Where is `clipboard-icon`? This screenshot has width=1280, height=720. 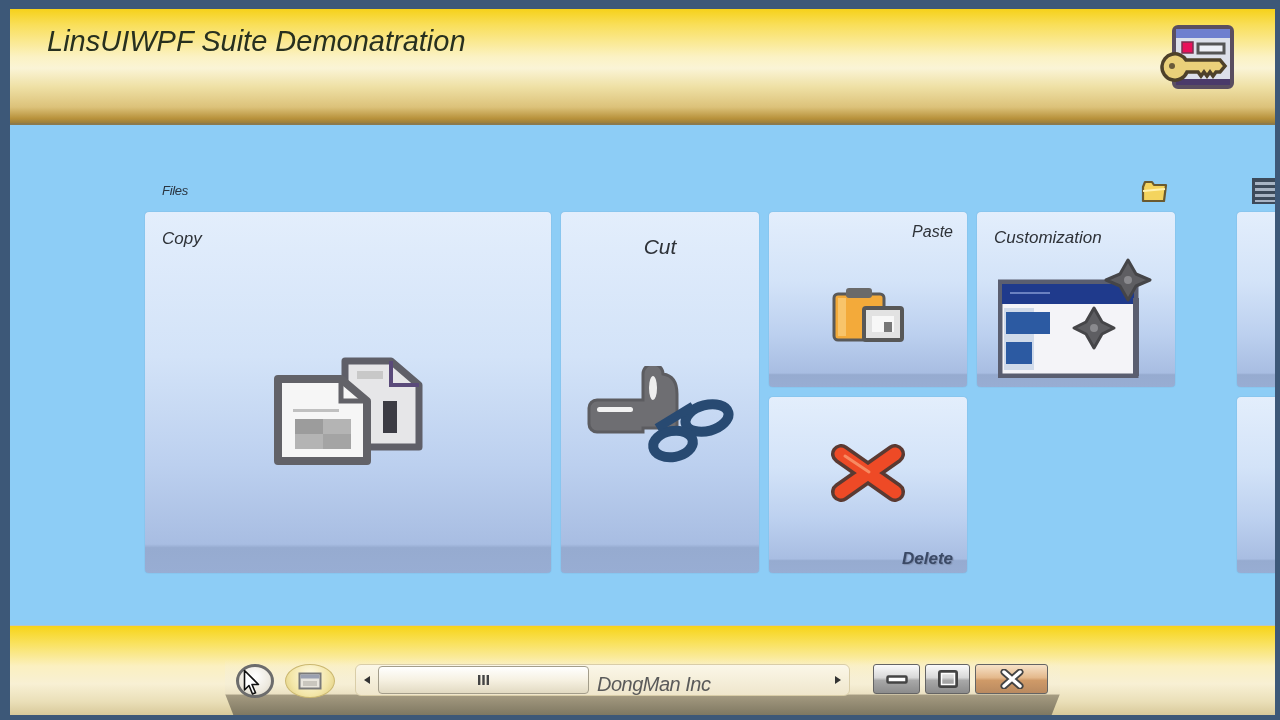 clipboard-icon is located at coordinates (868, 314).